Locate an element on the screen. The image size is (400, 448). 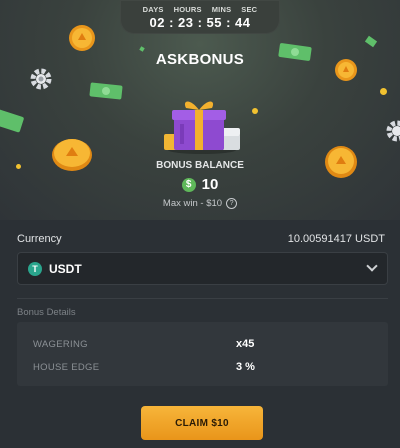
page-title: ASKBONUS is located at coordinates (200, 59).